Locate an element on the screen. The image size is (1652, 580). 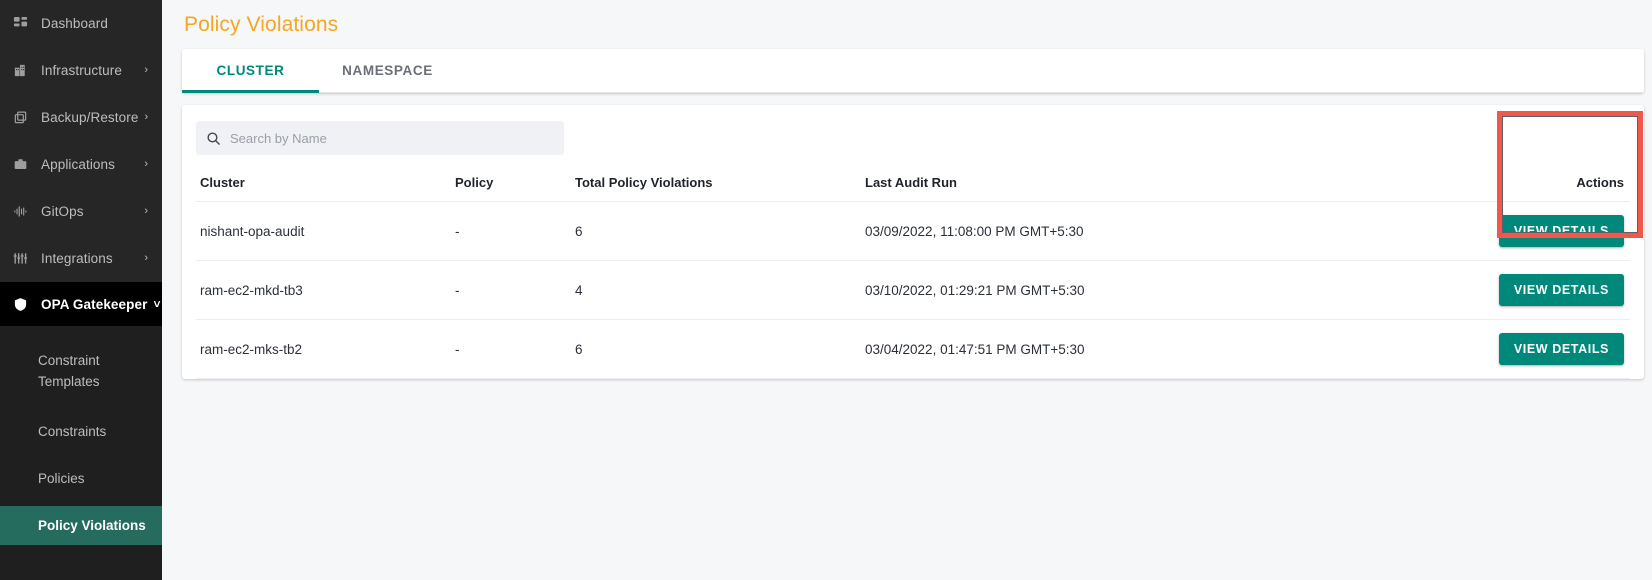
cell-last-audit-run: 03/04/2022, 01:47:51 PM GMT+5:30 is located at coordinates (1140, 349).